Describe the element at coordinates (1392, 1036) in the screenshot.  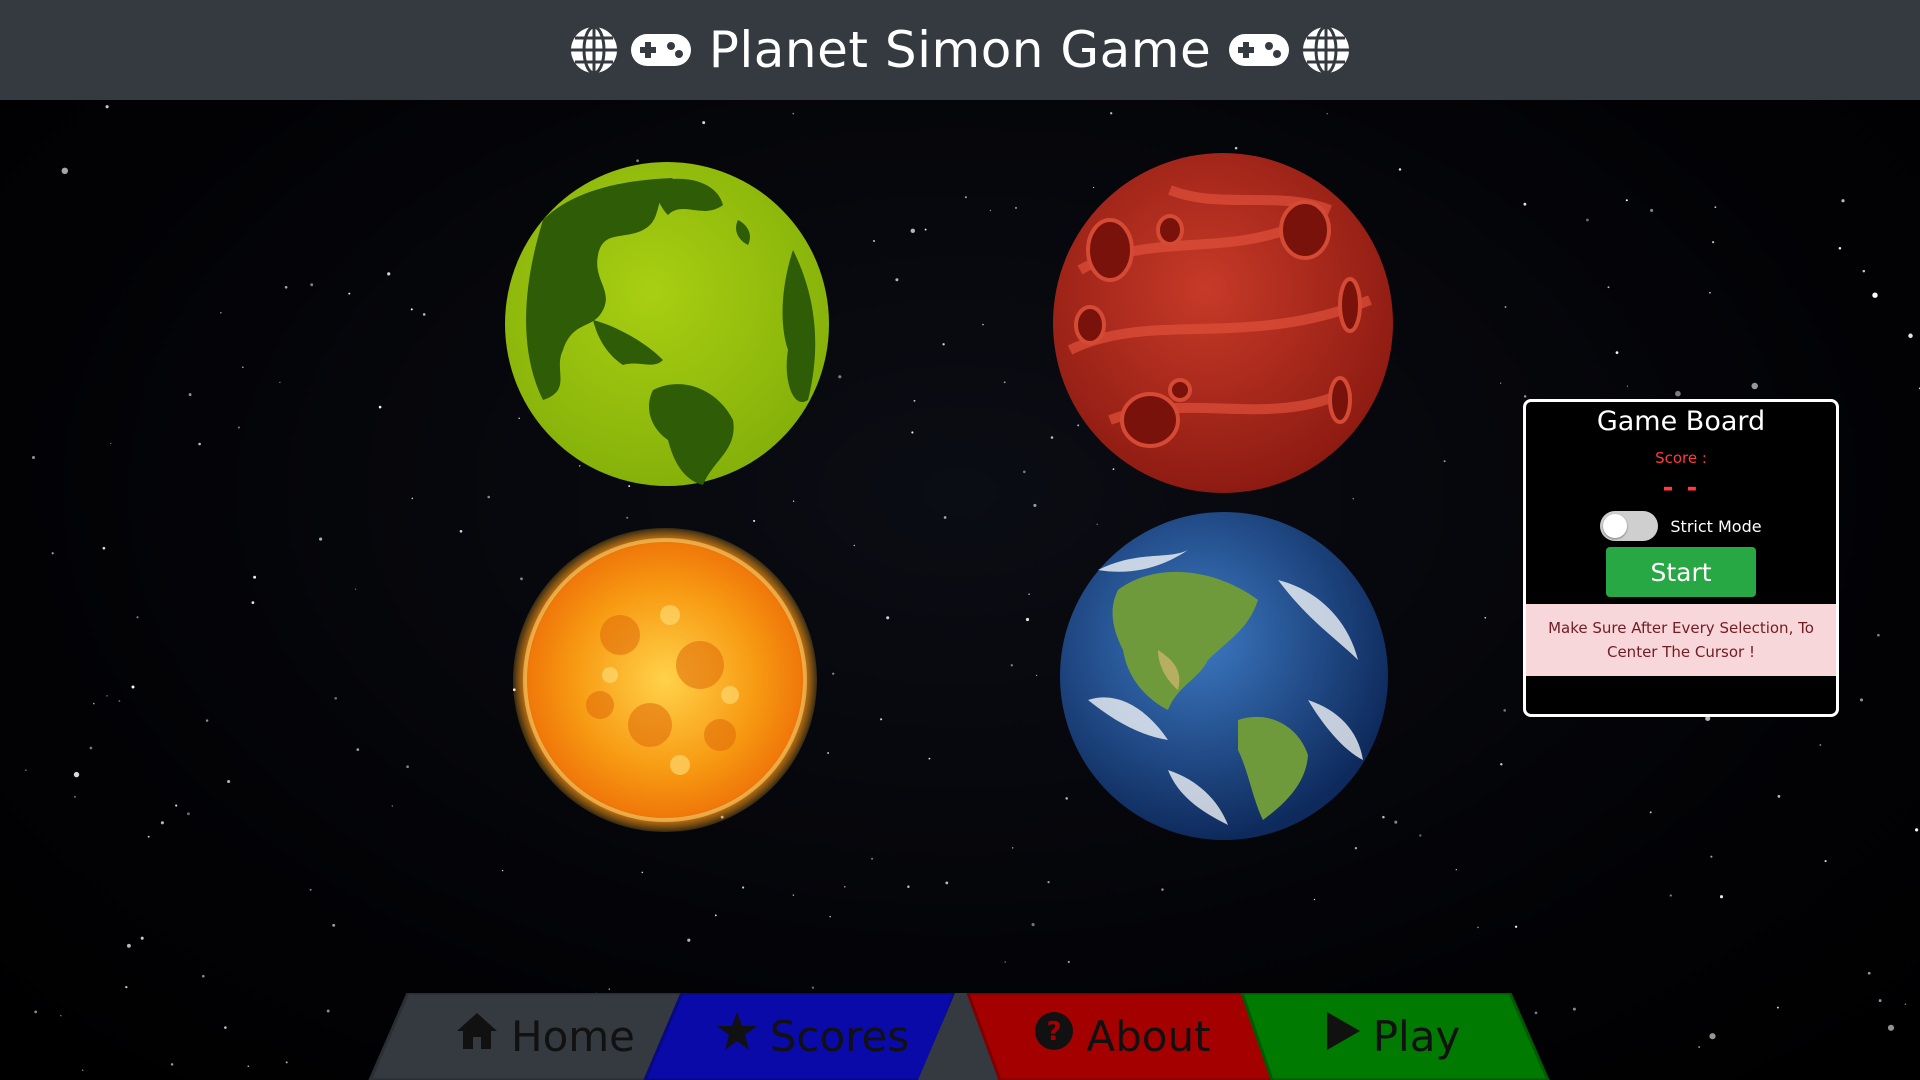
I see `nav-play: Play` at that location.